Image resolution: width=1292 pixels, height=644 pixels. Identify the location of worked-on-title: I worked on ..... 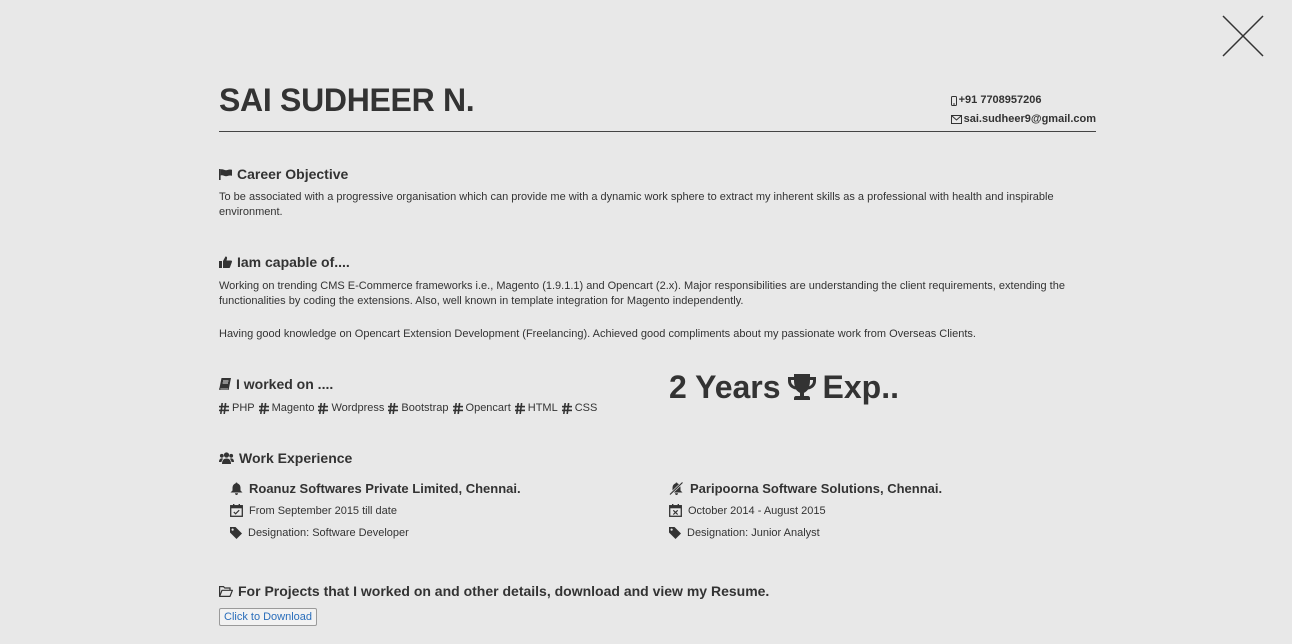
(285, 384).